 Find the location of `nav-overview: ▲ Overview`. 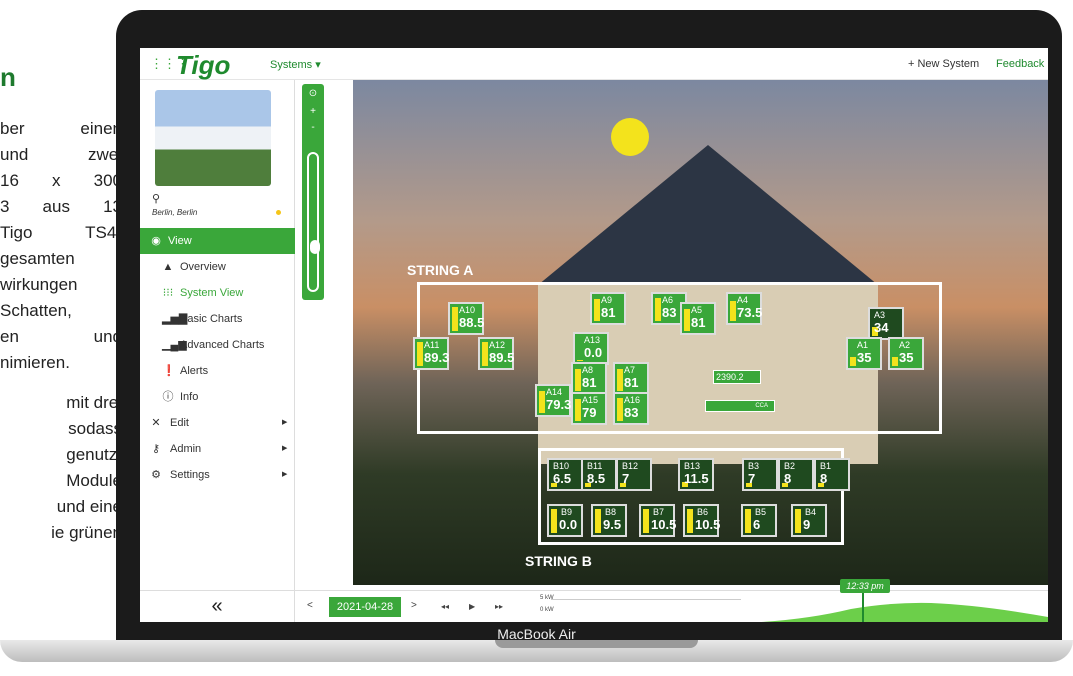

nav-overview: ▲ Overview is located at coordinates (217, 267).